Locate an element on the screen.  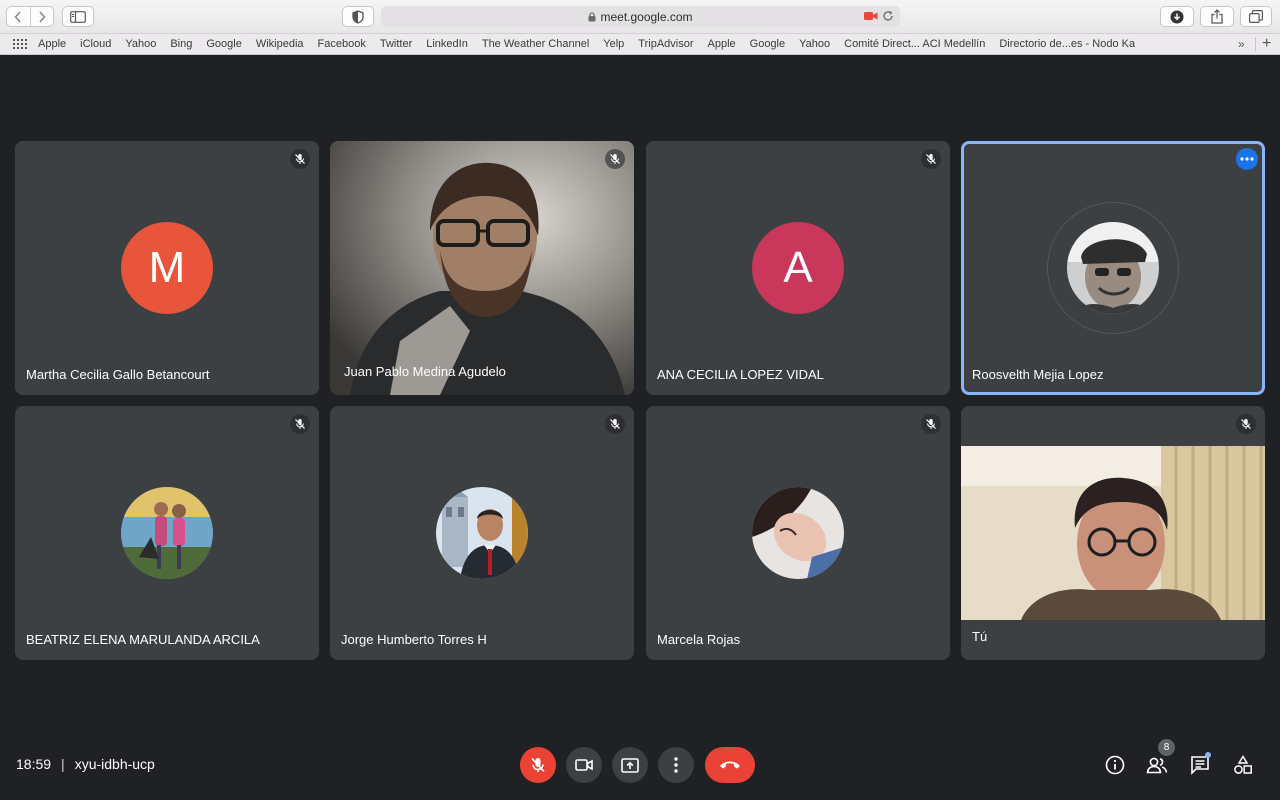
download-icon is located at coordinates (1177, 16).